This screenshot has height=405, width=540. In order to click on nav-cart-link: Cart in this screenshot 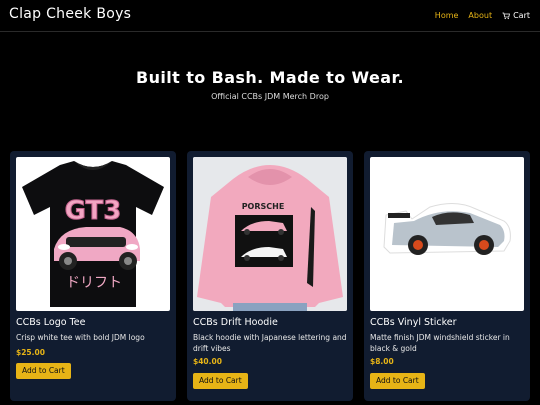, I will do `click(516, 15)`.